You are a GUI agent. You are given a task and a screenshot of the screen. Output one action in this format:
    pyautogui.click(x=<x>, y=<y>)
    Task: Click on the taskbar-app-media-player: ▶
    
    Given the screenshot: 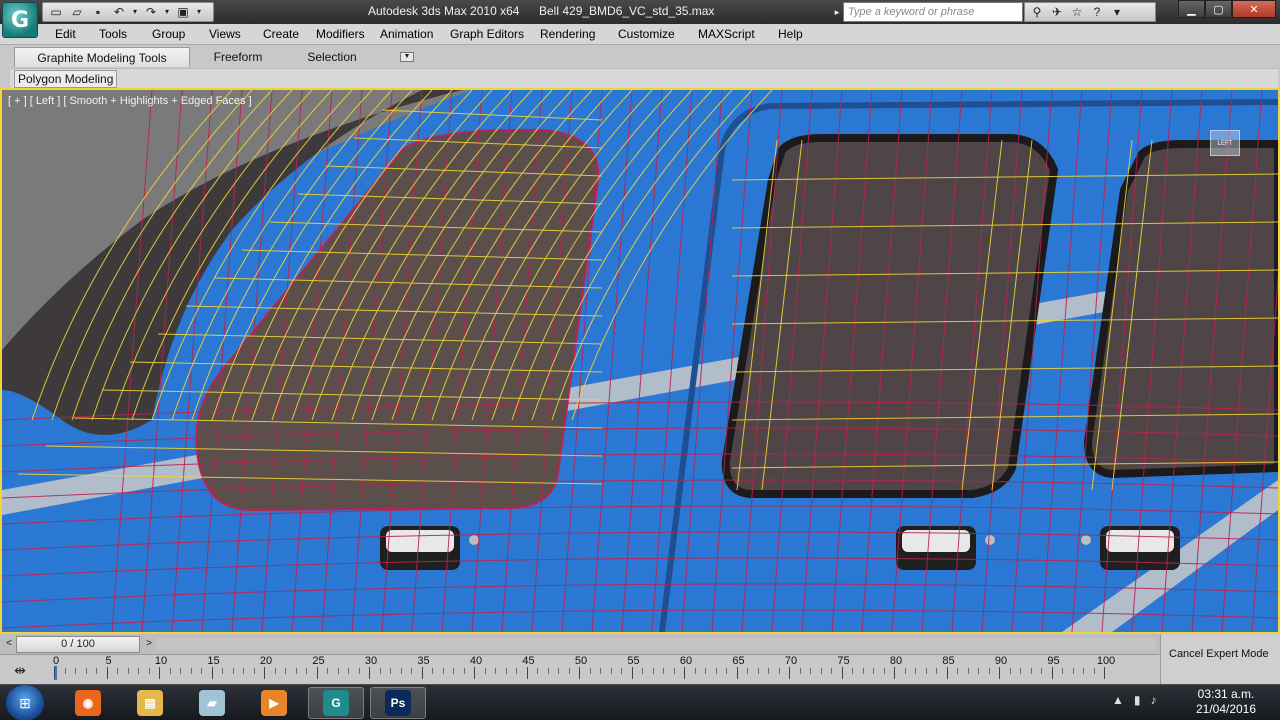 What is the action you would take?
    pyautogui.click(x=274, y=703)
    